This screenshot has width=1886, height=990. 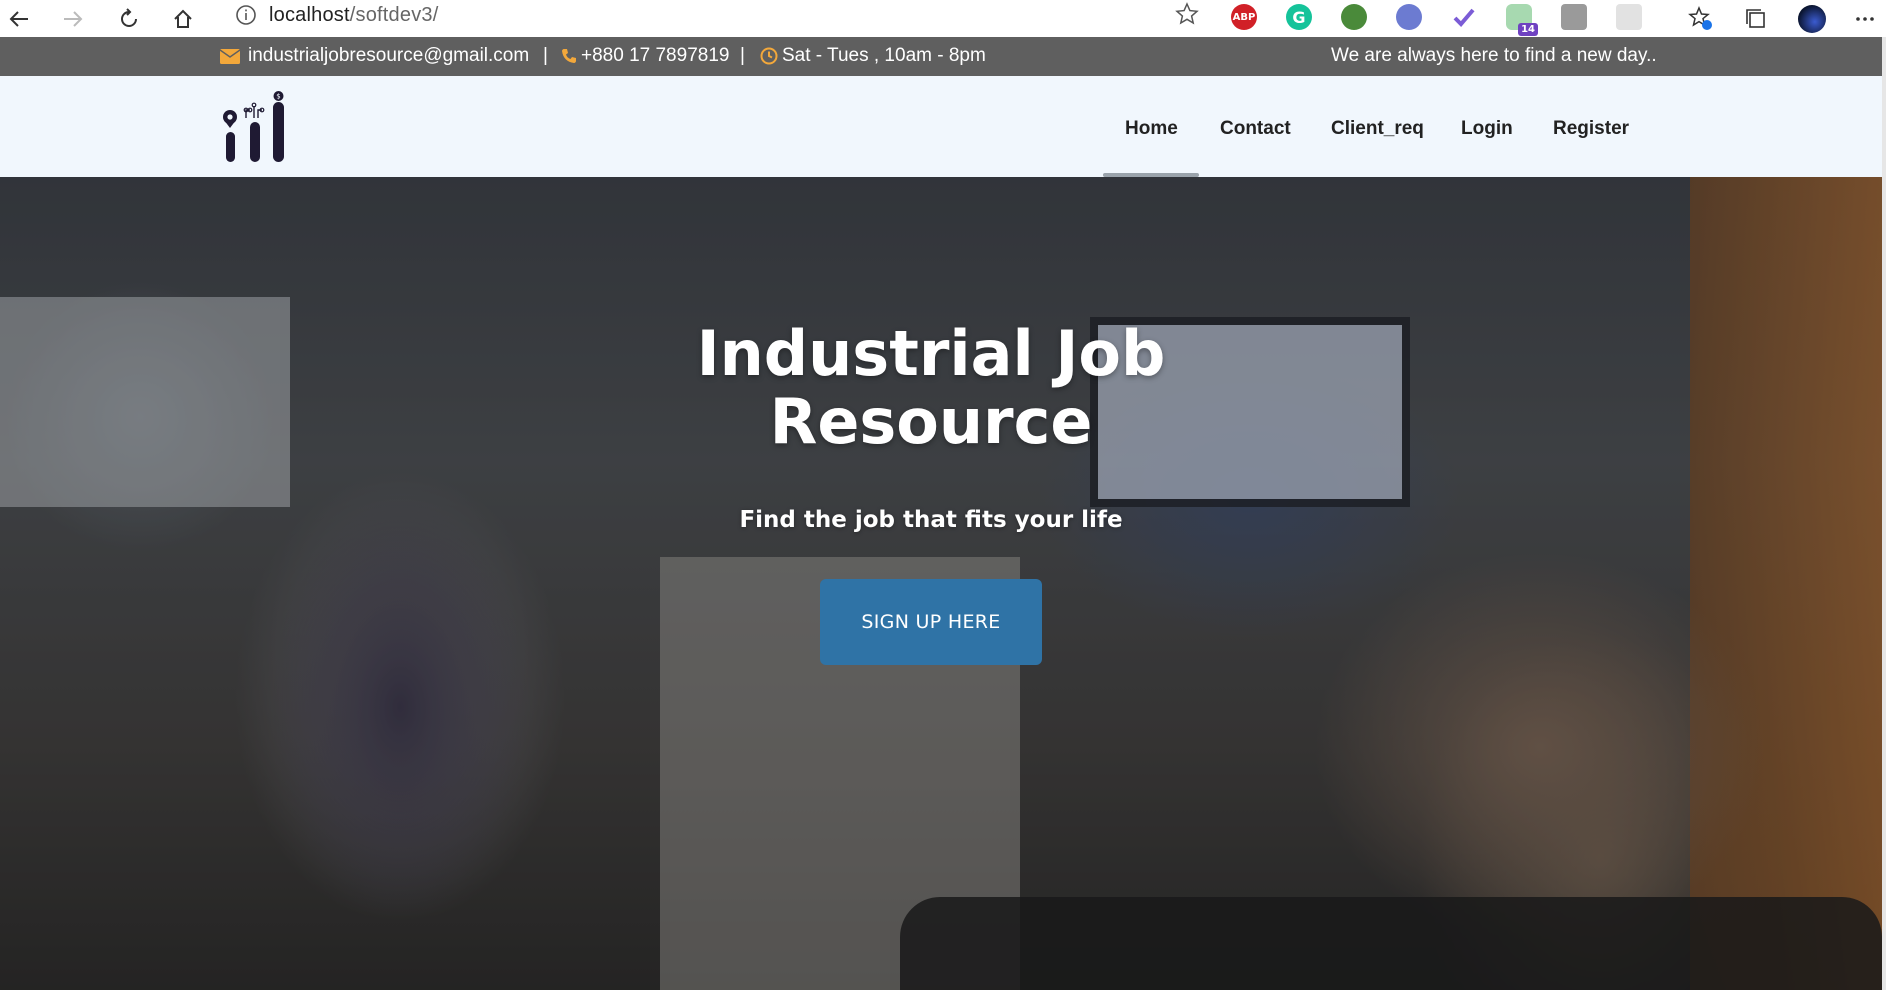 What do you see at coordinates (129, 19) in the screenshot?
I see `reload-icon` at bounding box center [129, 19].